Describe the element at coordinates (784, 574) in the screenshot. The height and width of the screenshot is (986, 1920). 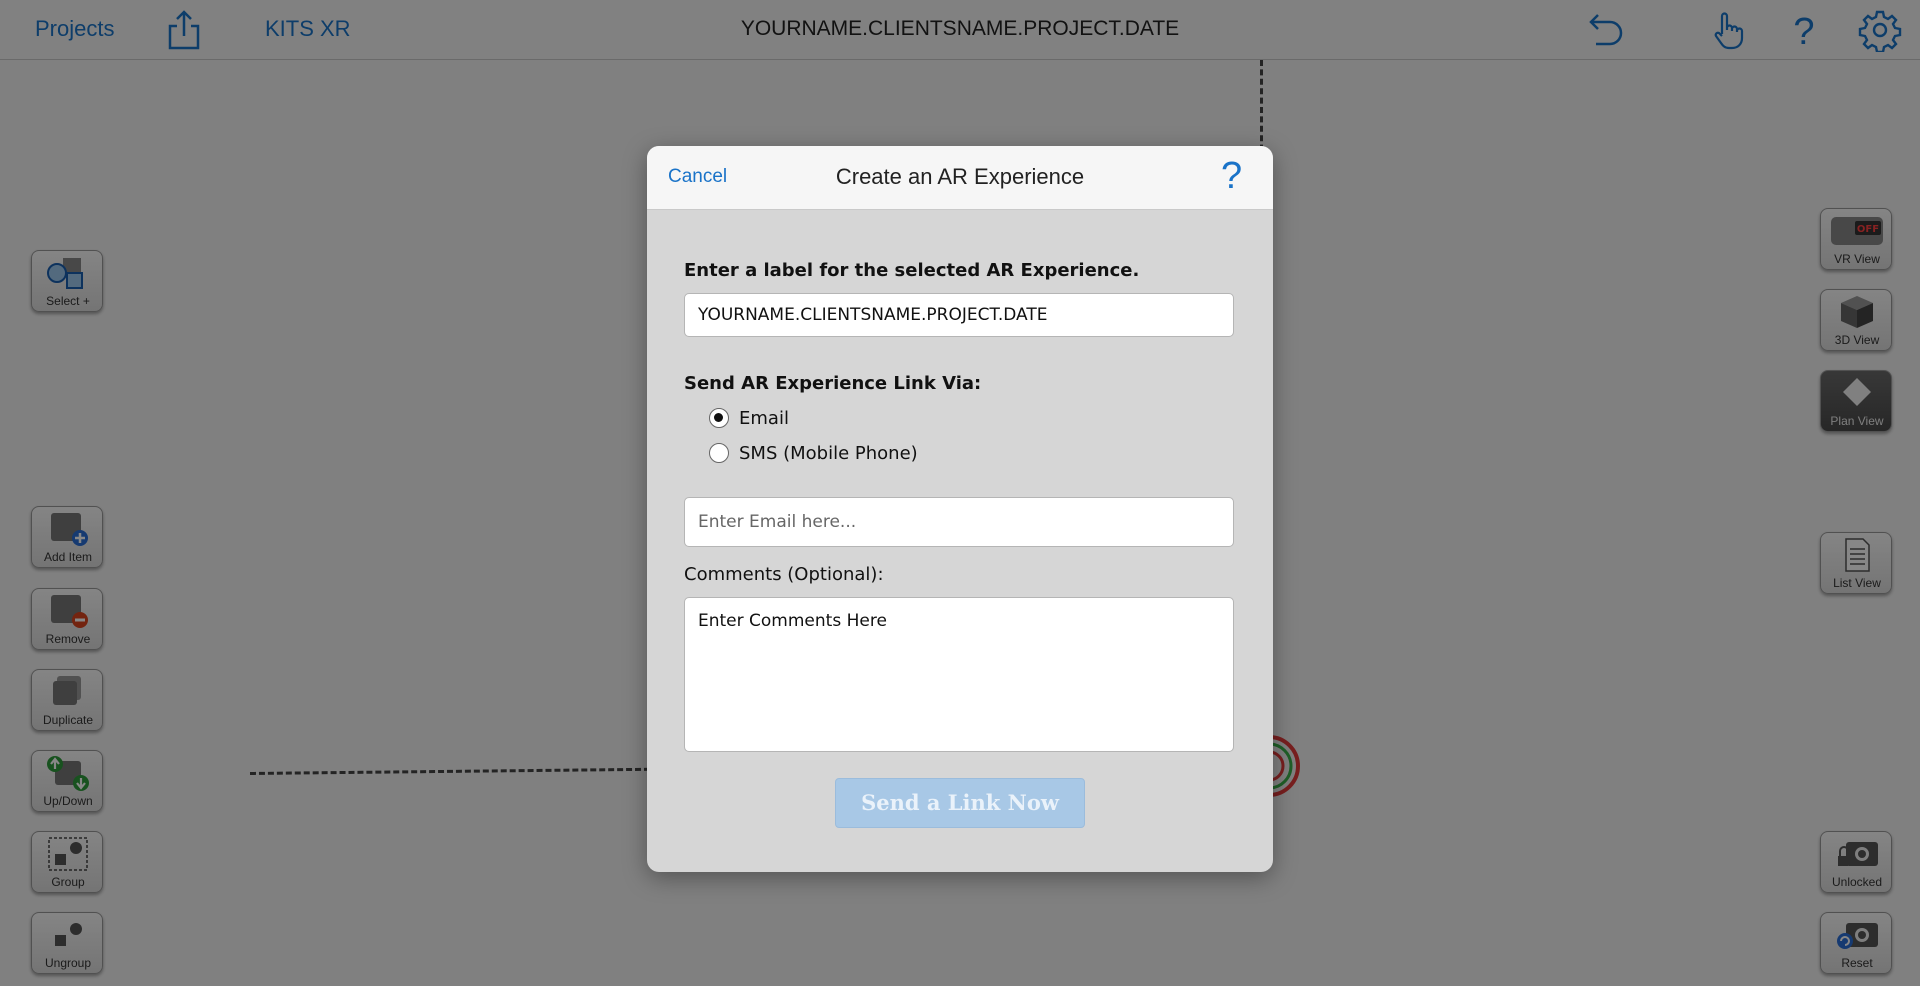
I see `comments-label: Comments (Optional):` at that location.